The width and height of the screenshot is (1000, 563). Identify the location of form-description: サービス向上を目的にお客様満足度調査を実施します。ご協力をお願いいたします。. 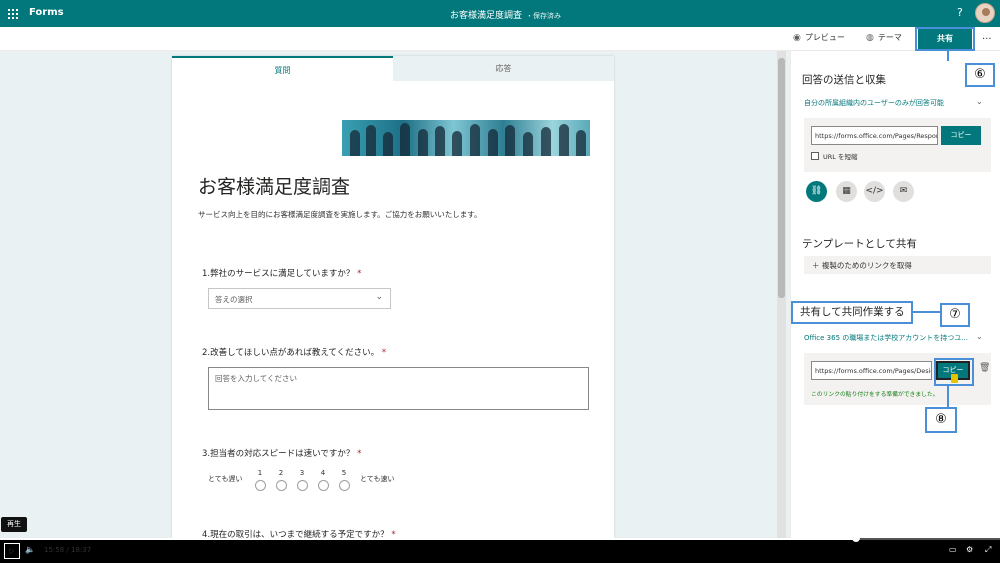
(340, 214).